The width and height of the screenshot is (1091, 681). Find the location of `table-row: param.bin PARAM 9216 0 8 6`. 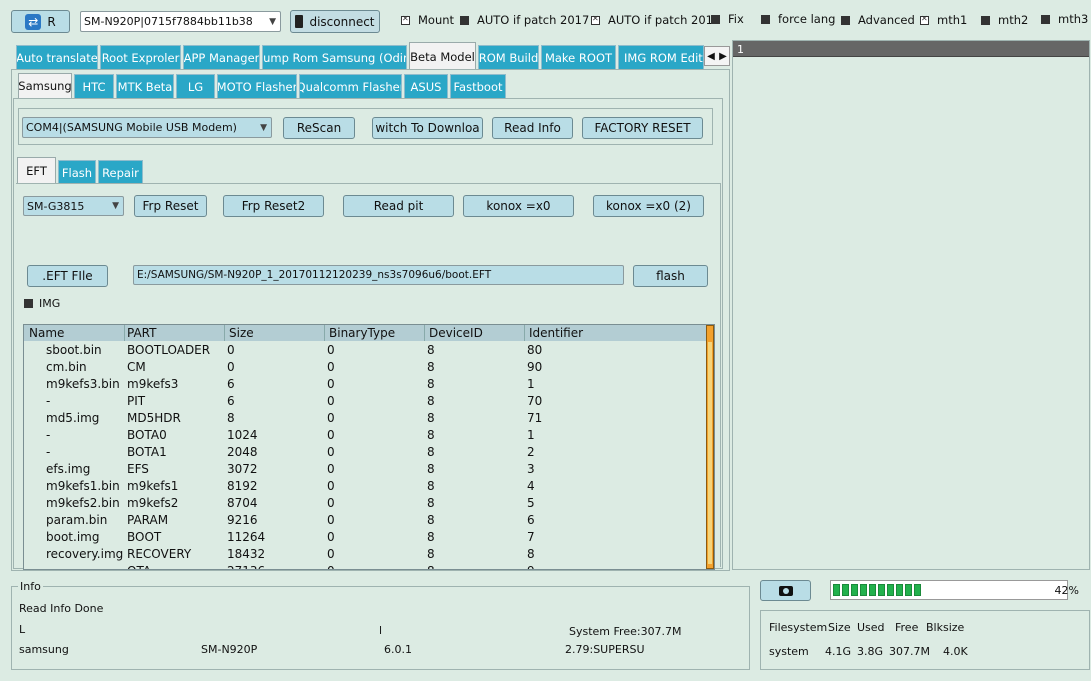

table-row: param.bin PARAM 9216 0 8 6 is located at coordinates (365, 520).